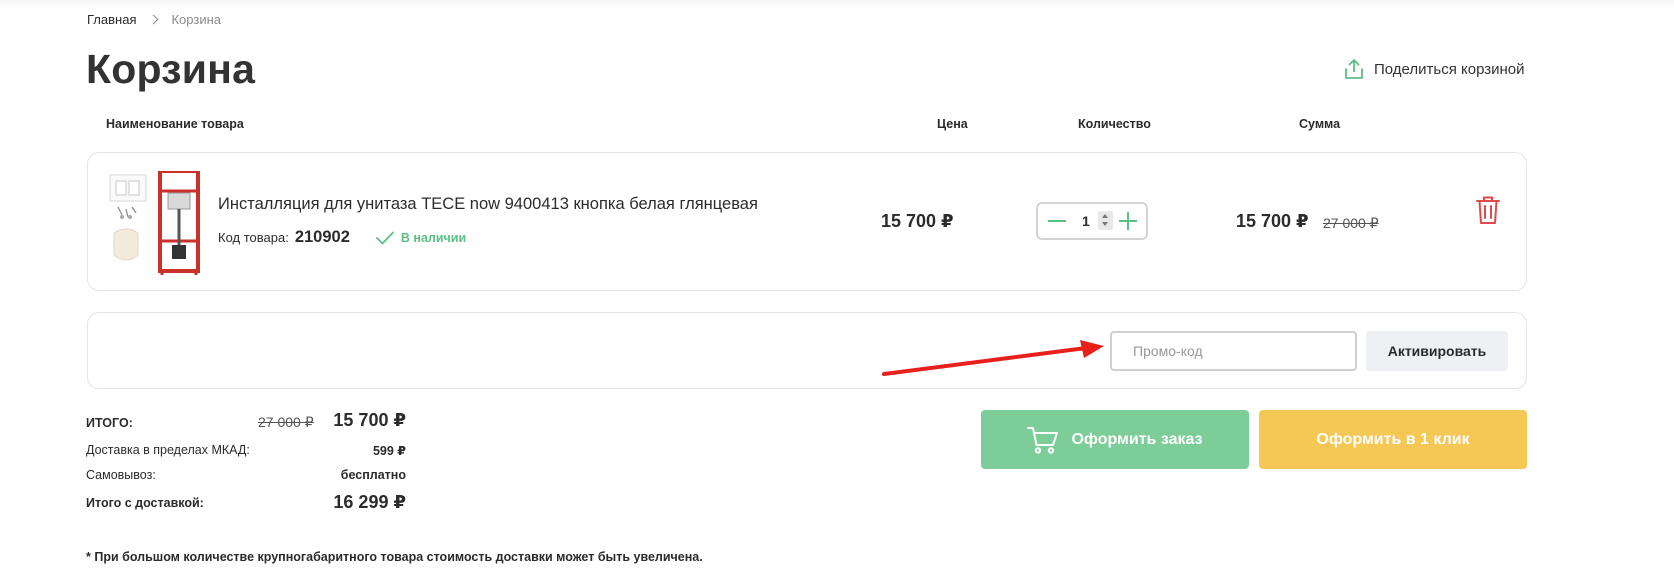  What do you see at coordinates (322, 237) in the screenshot?
I see `product-code: 210902` at bounding box center [322, 237].